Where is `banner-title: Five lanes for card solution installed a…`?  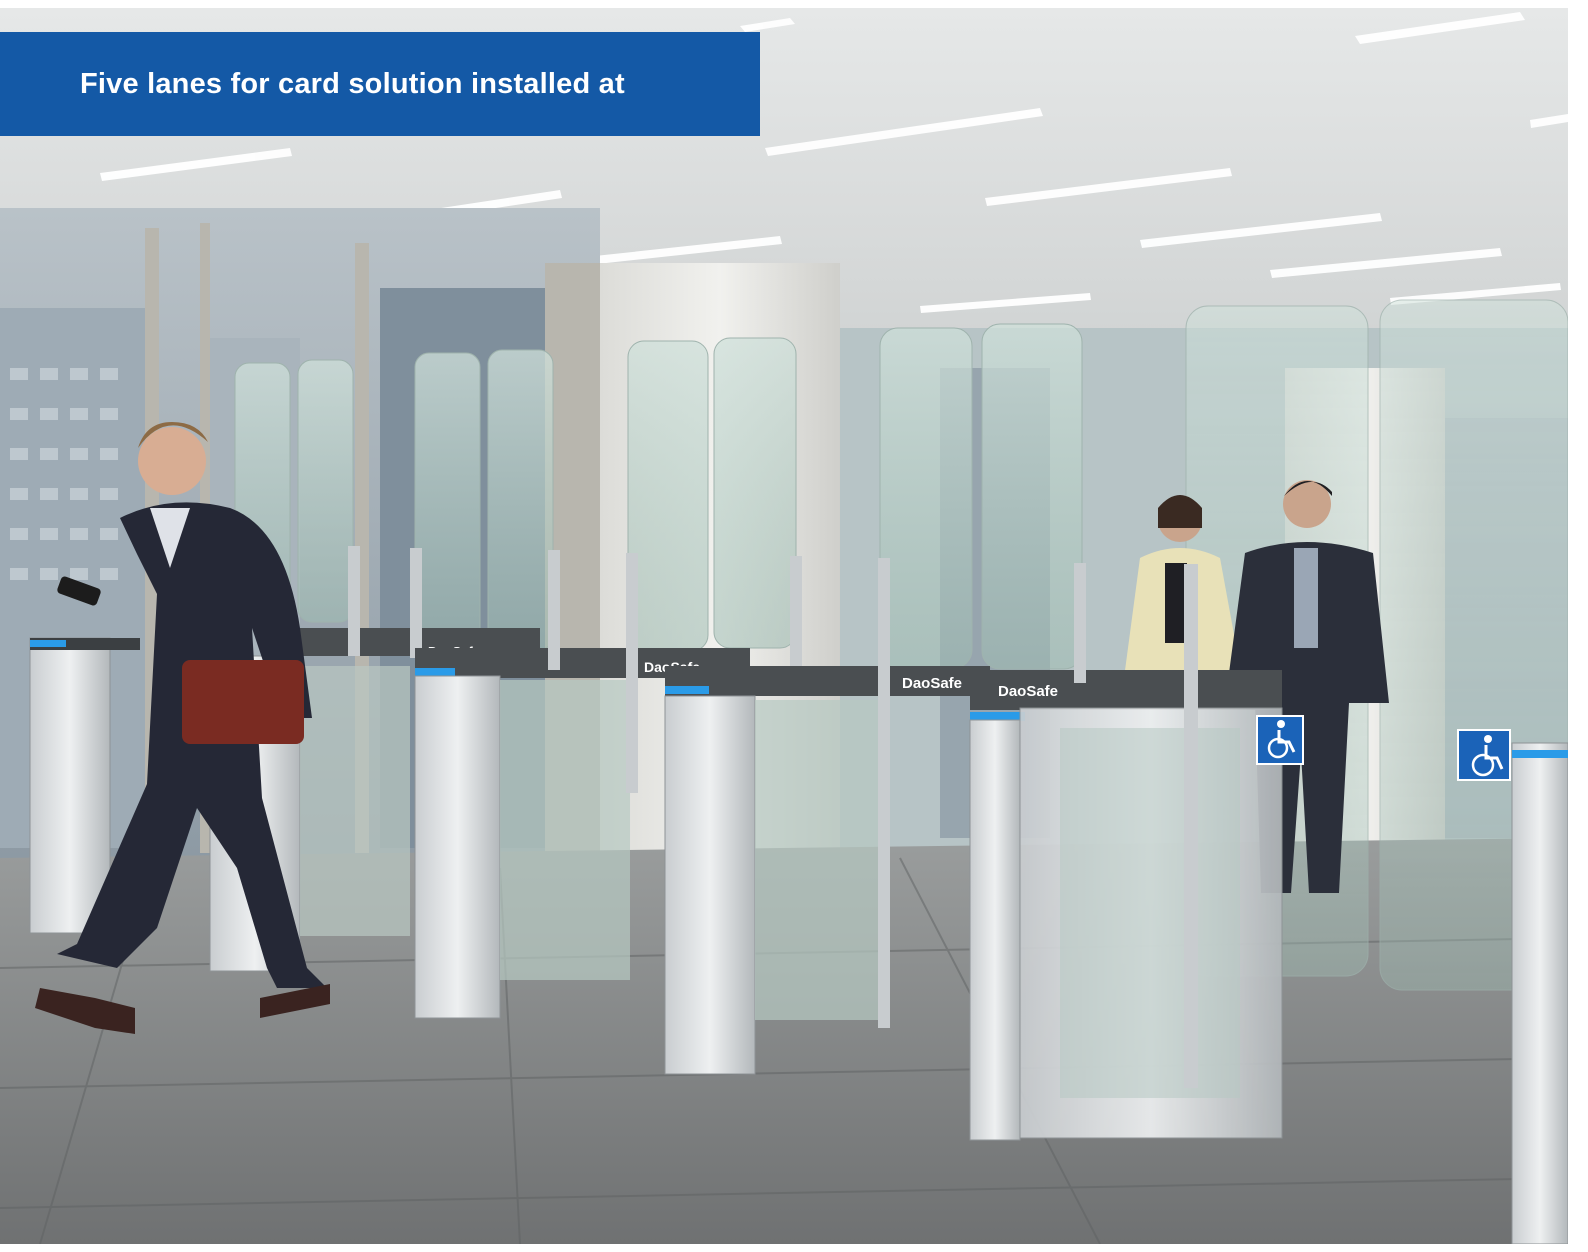 banner-title: Five lanes for card solution installed a… is located at coordinates (352, 83).